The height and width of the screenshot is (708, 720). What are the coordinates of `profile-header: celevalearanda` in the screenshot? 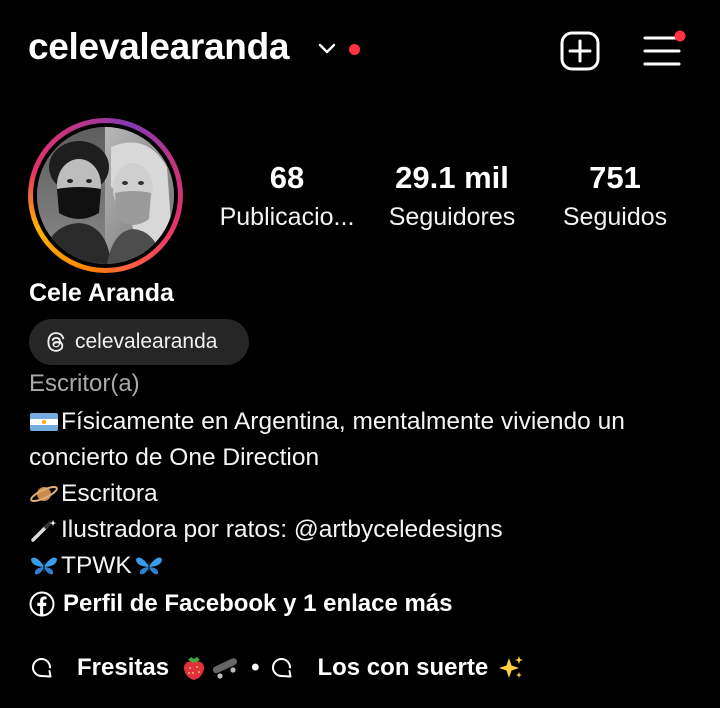 It's located at (360, 50).